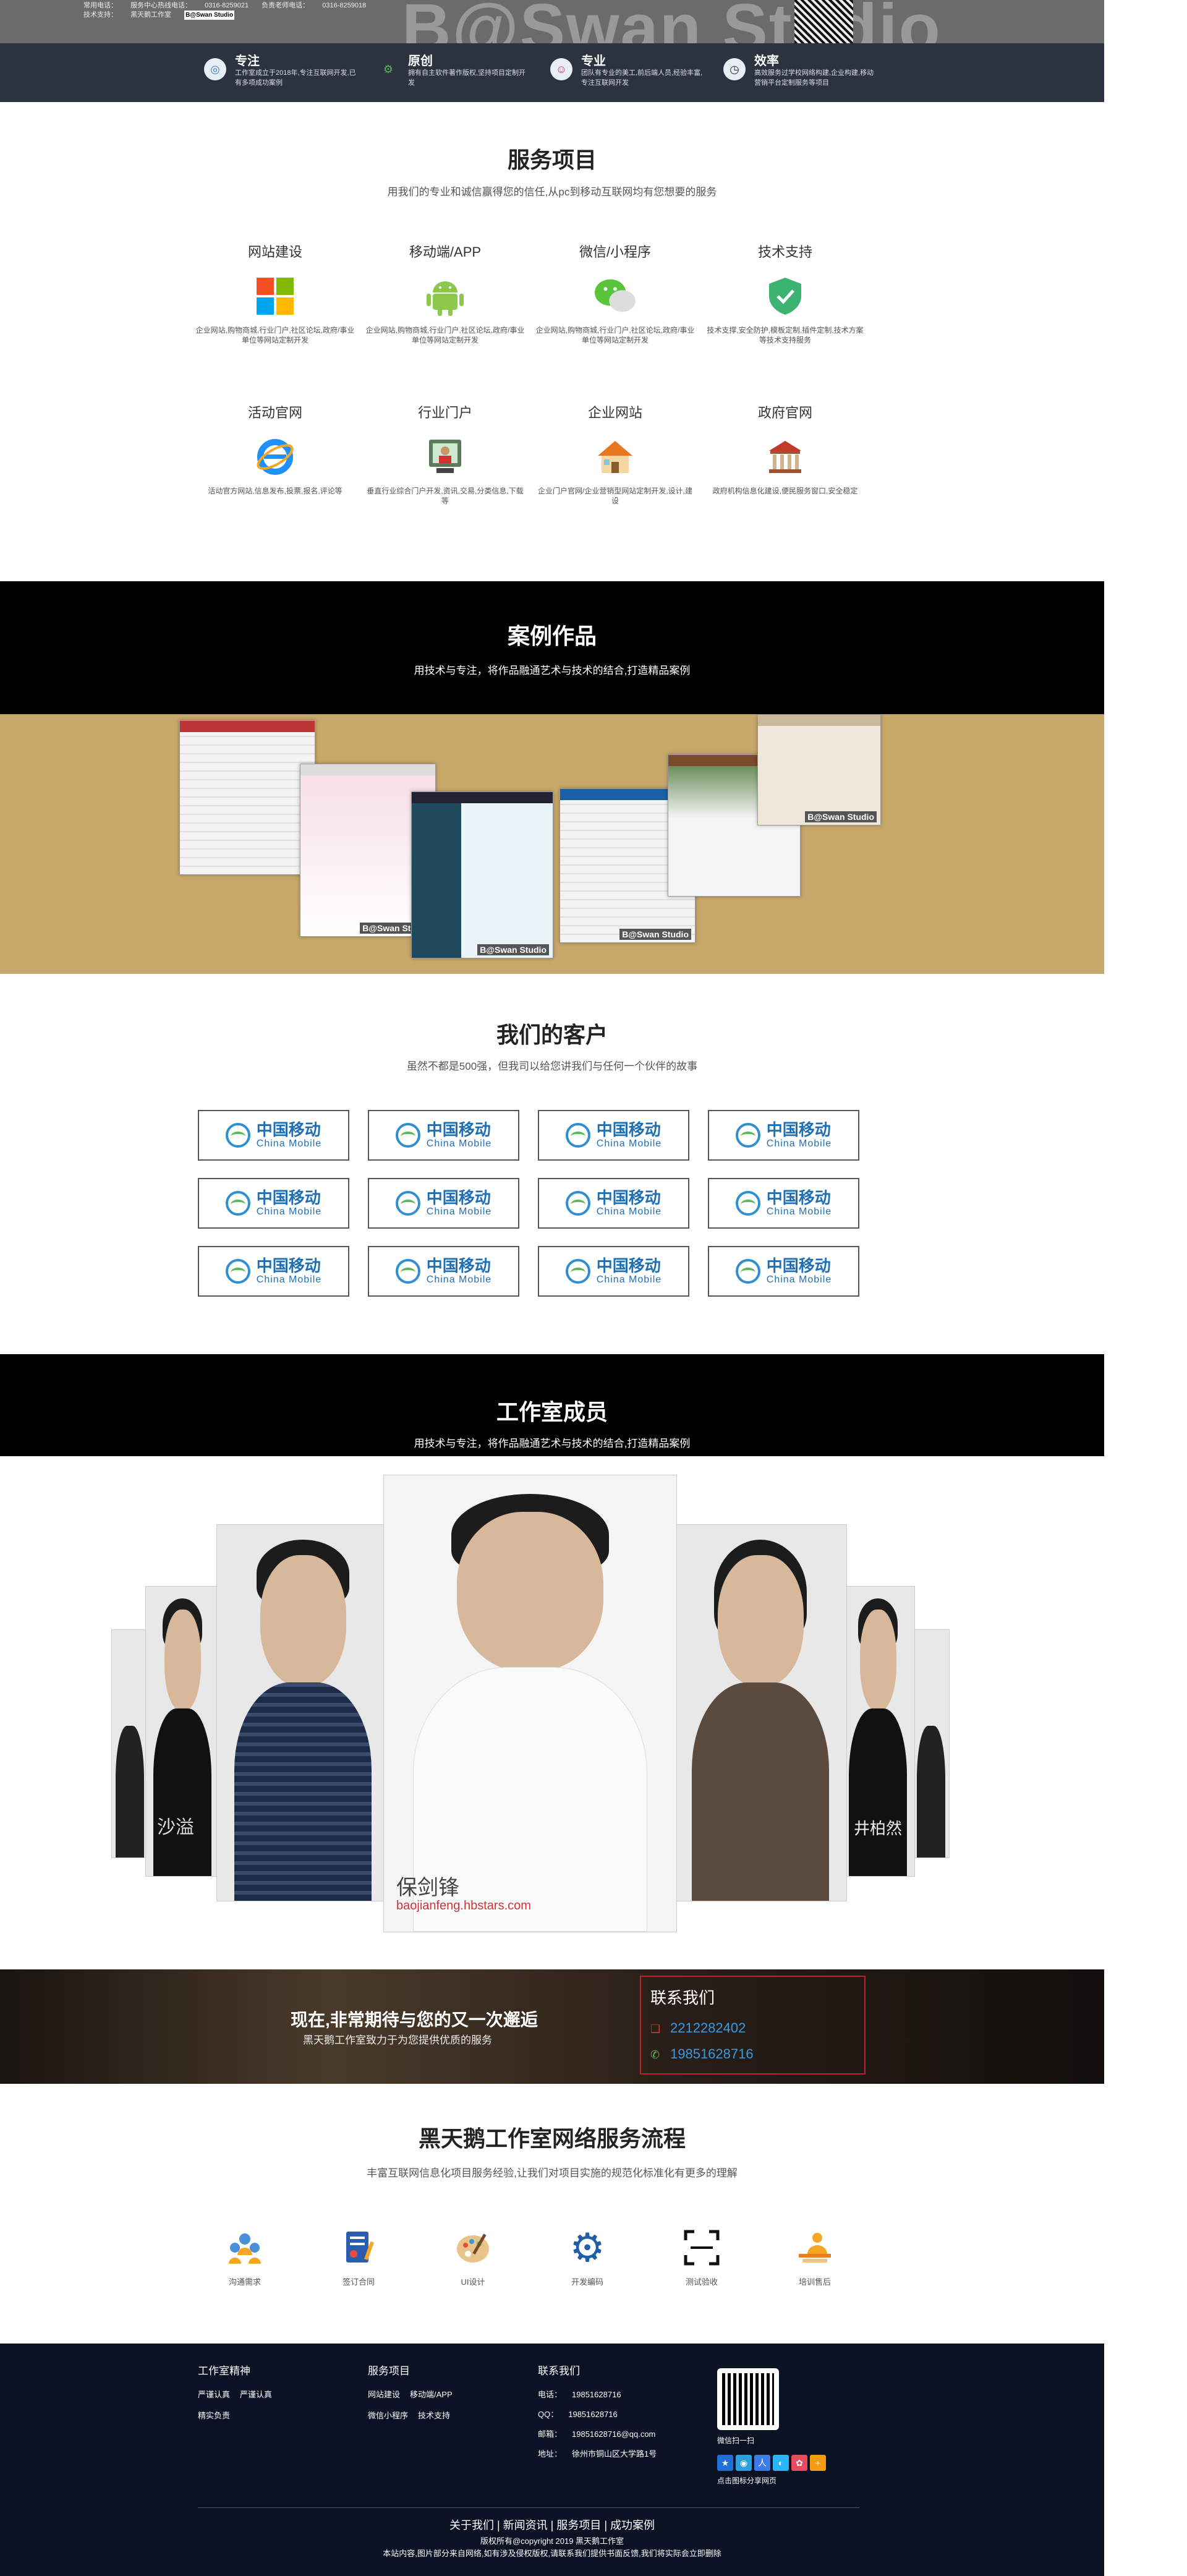 The width and height of the screenshot is (1187, 2576). What do you see at coordinates (781, 2463) in the screenshot?
I see `tencent-share-icon: ◐` at bounding box center [781, 2463].